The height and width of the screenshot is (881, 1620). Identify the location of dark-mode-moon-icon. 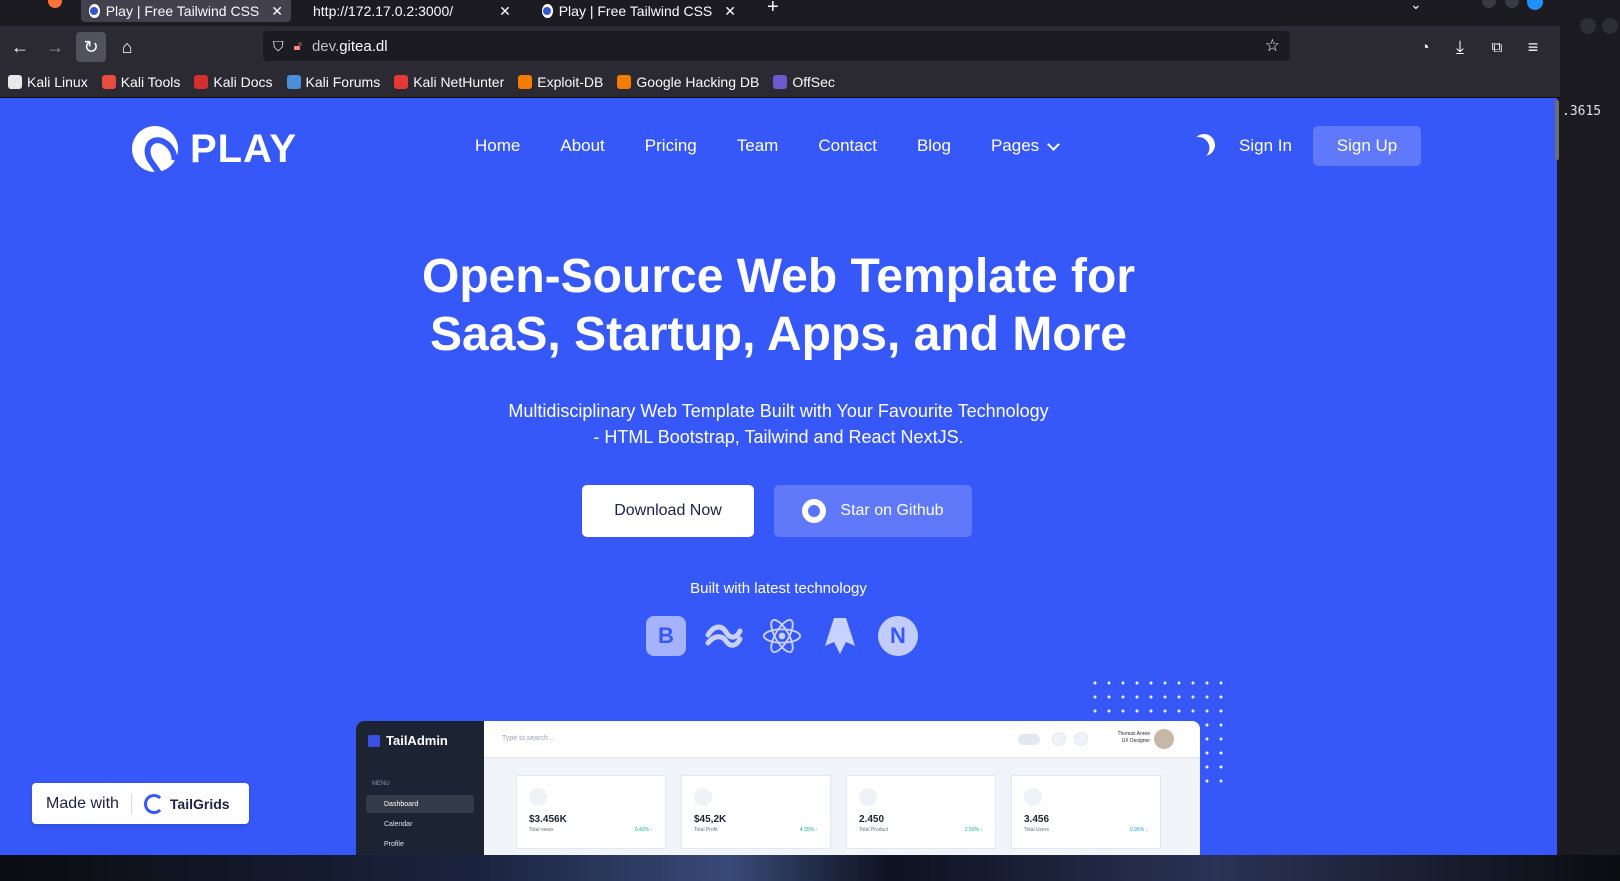
(1203, 144).